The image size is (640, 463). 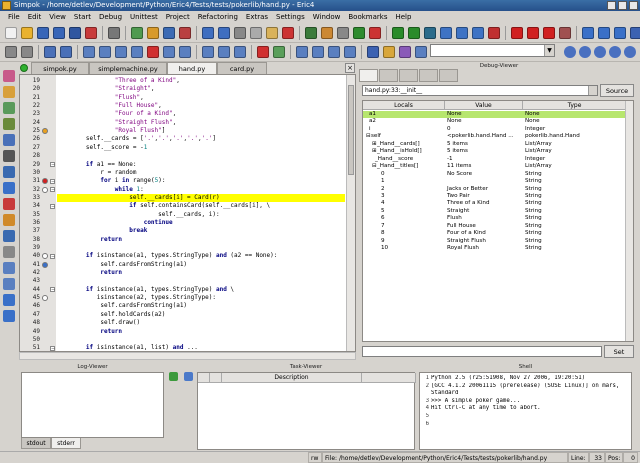 What do you see at coordinates (478, 33) in the screenshot?
I see `step-out-icon` at bounding box center [478, 33].